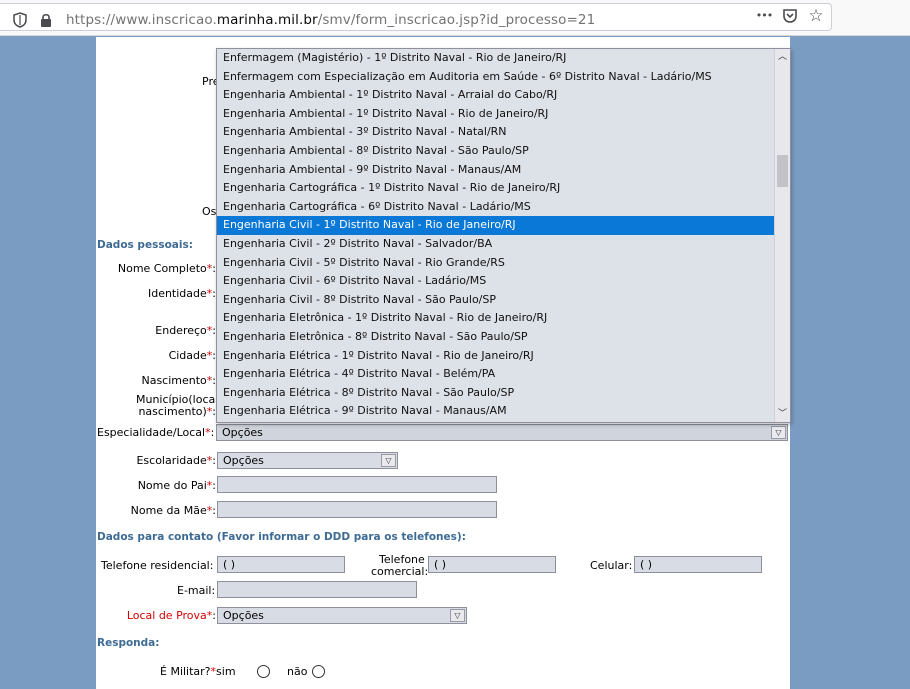  I want to click on option-sim-label: sim, so click(226, 671).